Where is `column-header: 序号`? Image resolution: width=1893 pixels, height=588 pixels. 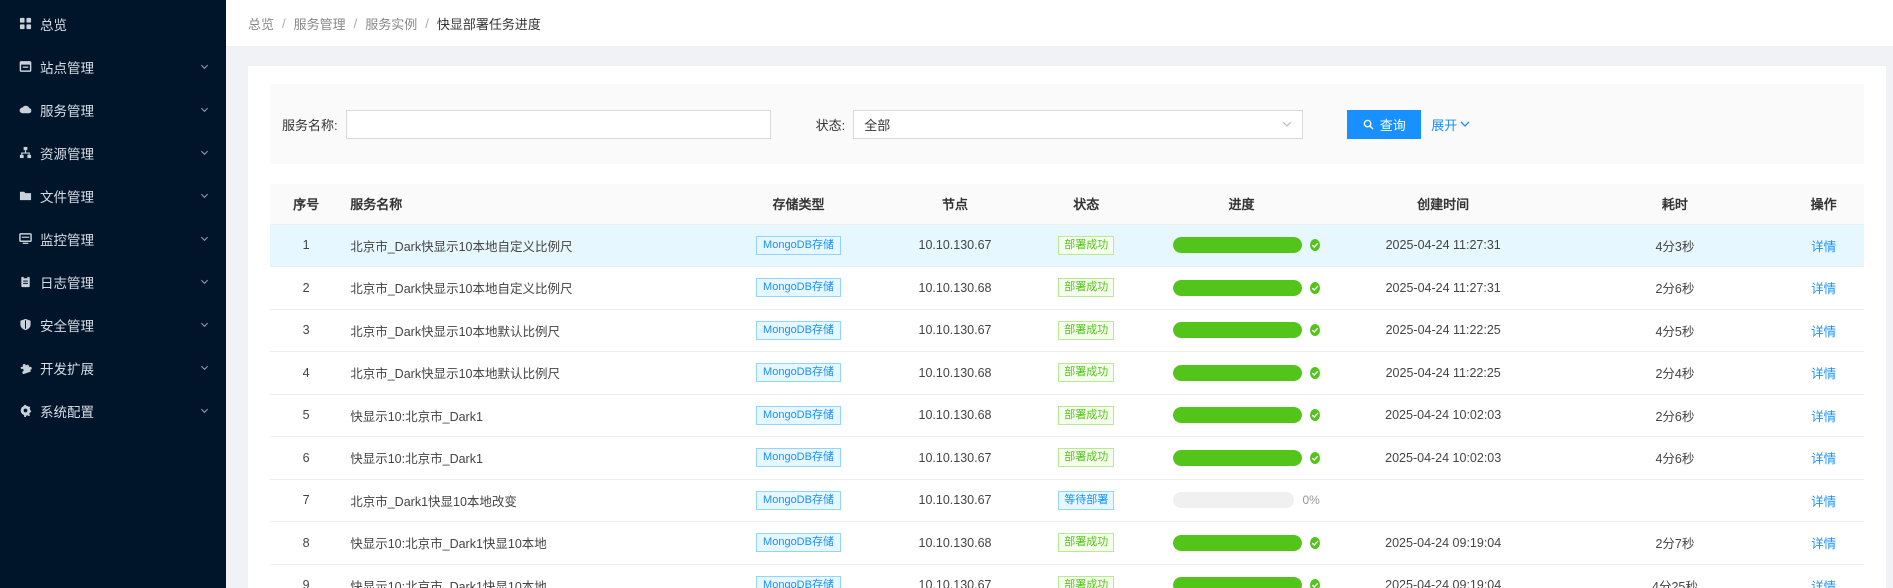 column-header: 序号 is located at coordinates (306, 204).